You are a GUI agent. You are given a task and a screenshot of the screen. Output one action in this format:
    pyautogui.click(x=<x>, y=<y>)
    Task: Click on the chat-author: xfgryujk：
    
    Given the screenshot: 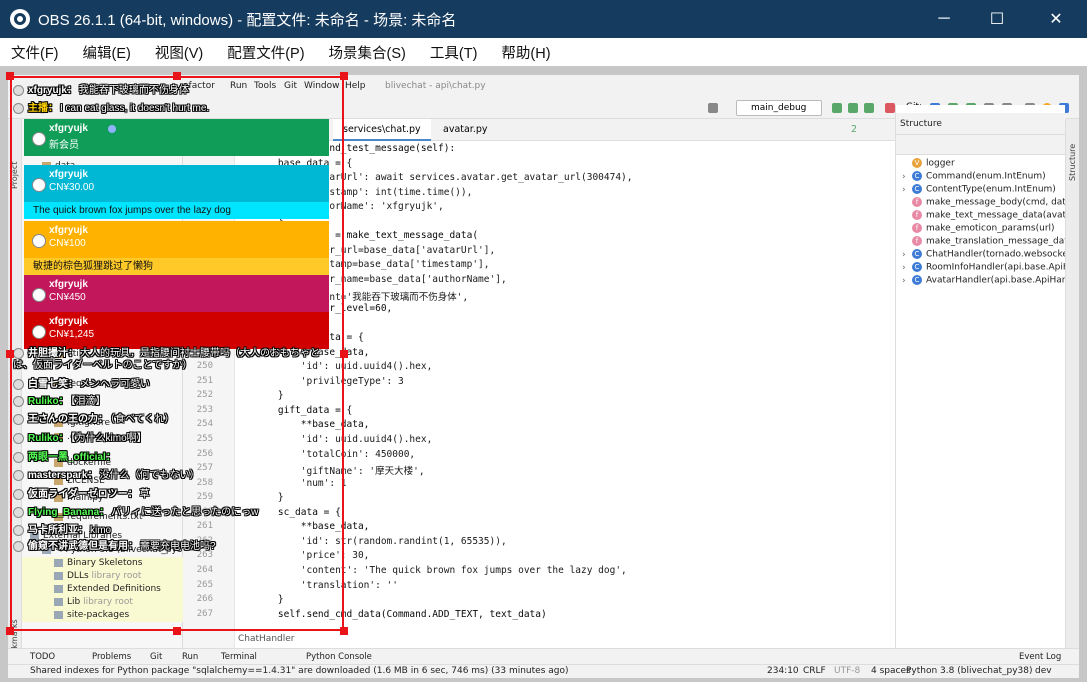 What is the action you would take?
    pyautogui.click(x=52, y=90)
    